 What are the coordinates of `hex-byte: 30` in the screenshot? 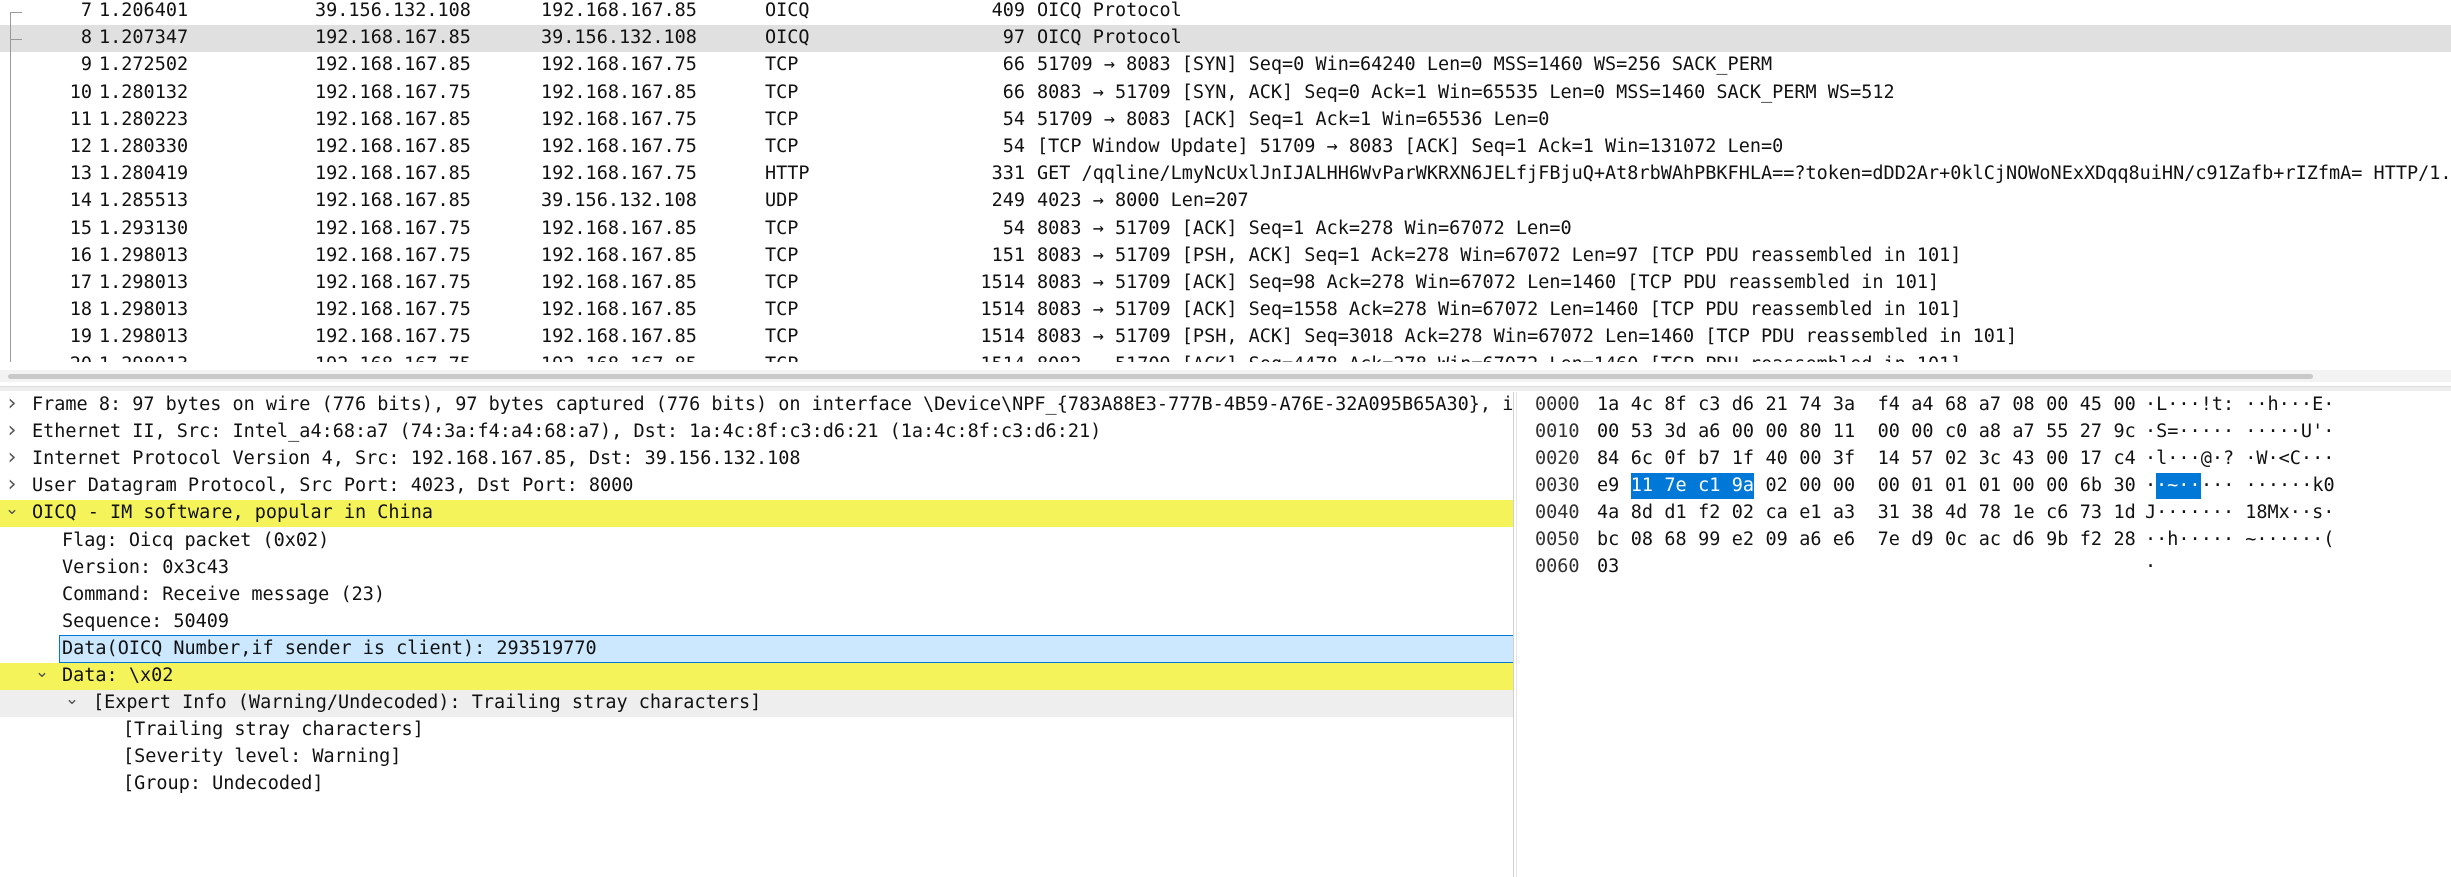 It's located at (2125, 486).